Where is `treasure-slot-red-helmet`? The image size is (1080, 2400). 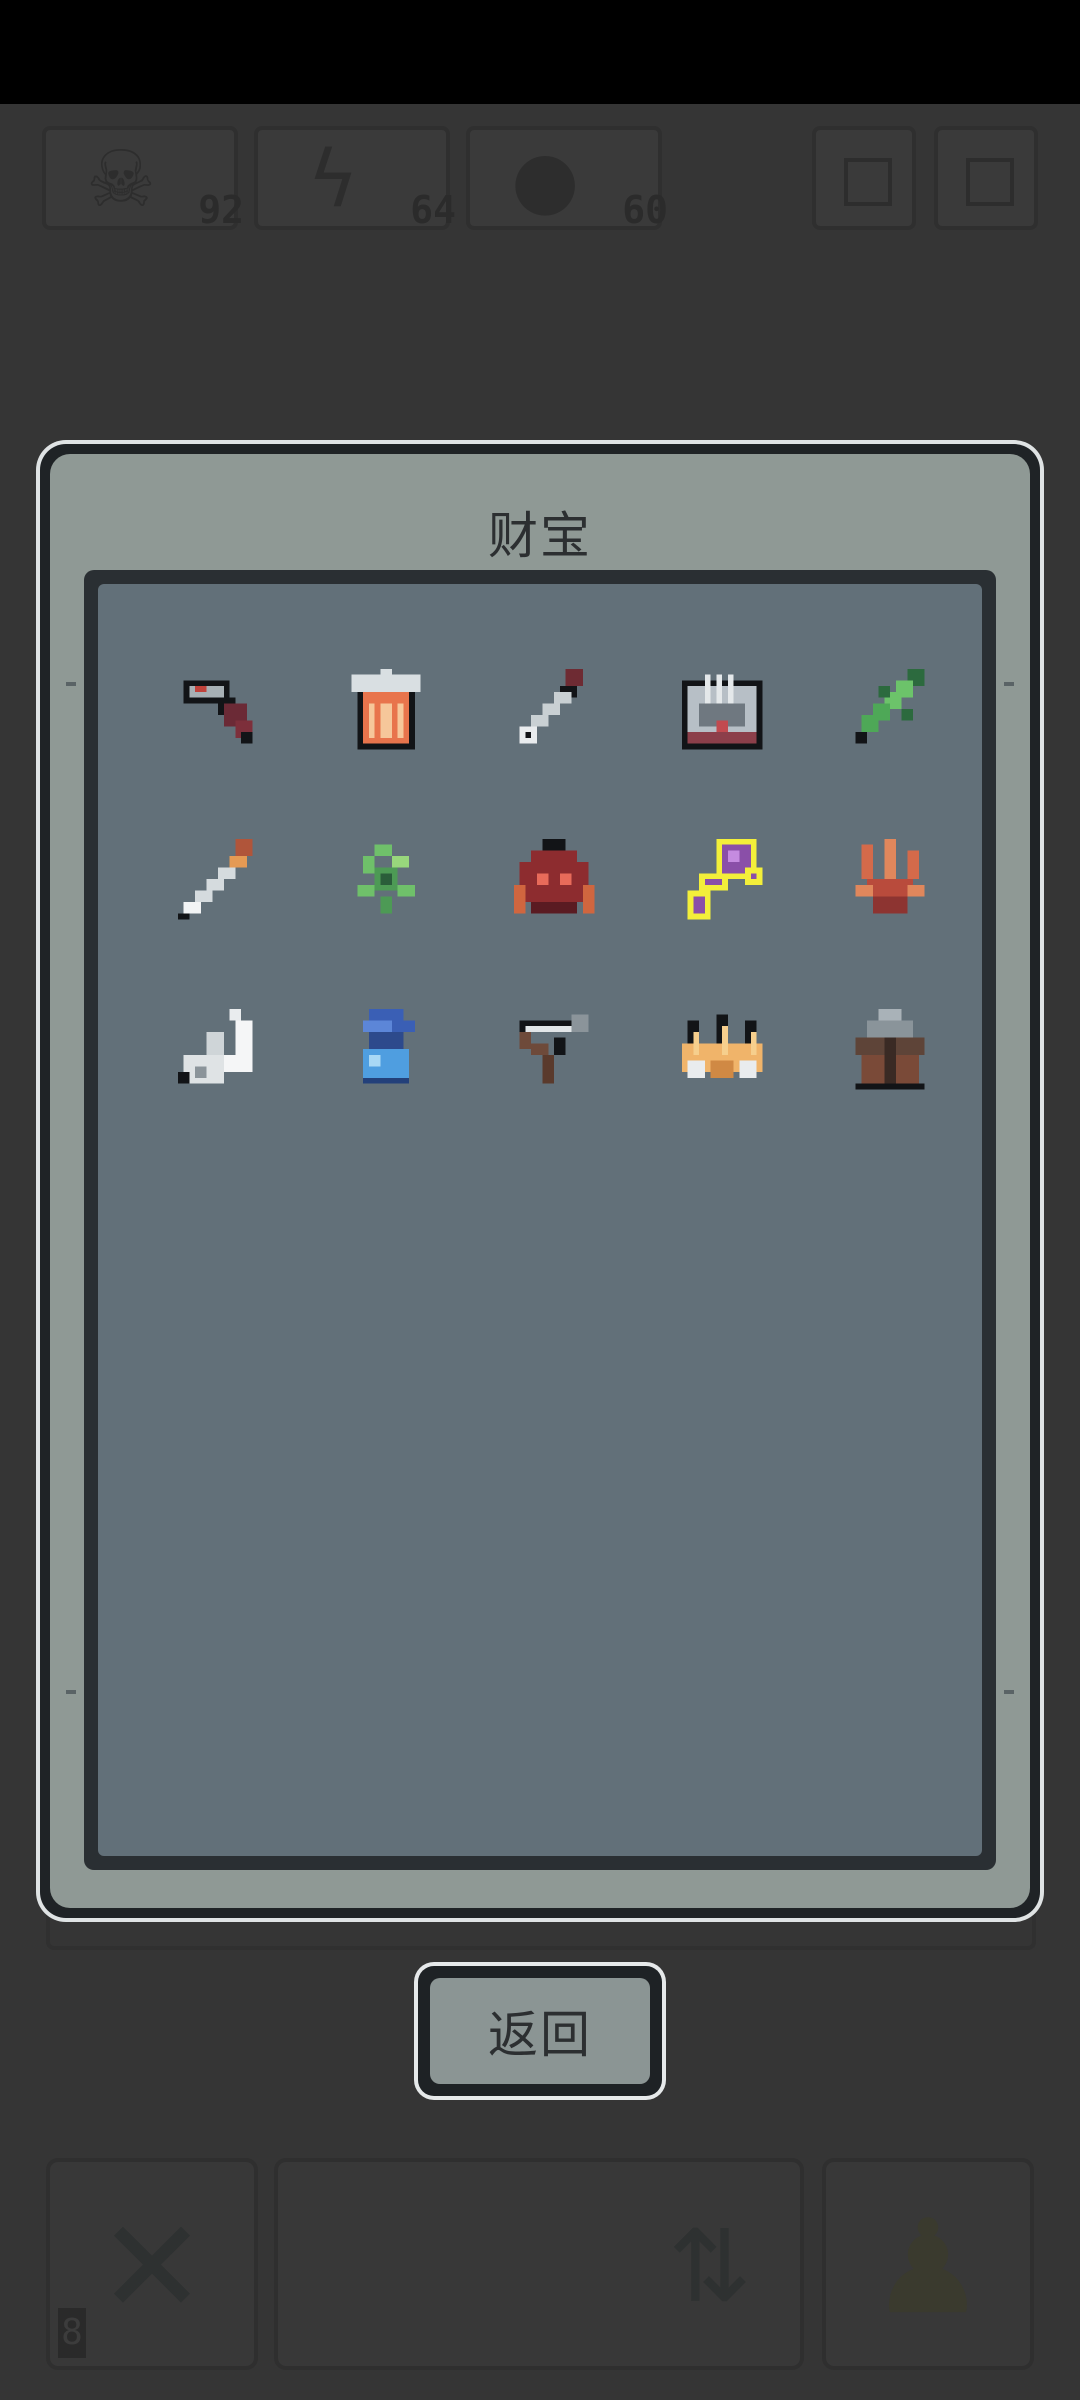
treasure-slot-red-helmet is located at coordinates (554, 879).